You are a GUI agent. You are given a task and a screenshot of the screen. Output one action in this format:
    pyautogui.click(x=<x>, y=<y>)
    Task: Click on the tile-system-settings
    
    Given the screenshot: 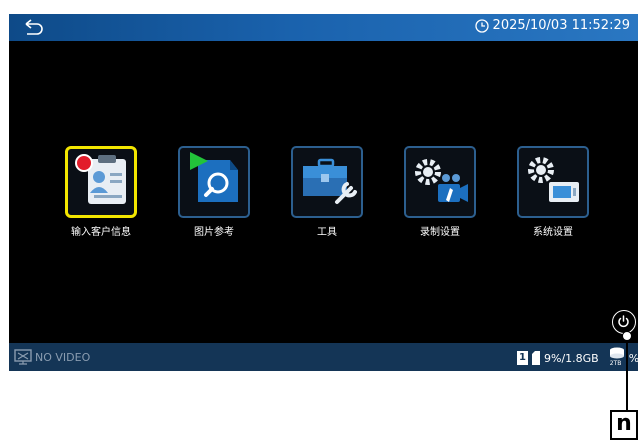 What is the action you would take?
    pyautogui.click(x=553, y=182)
    